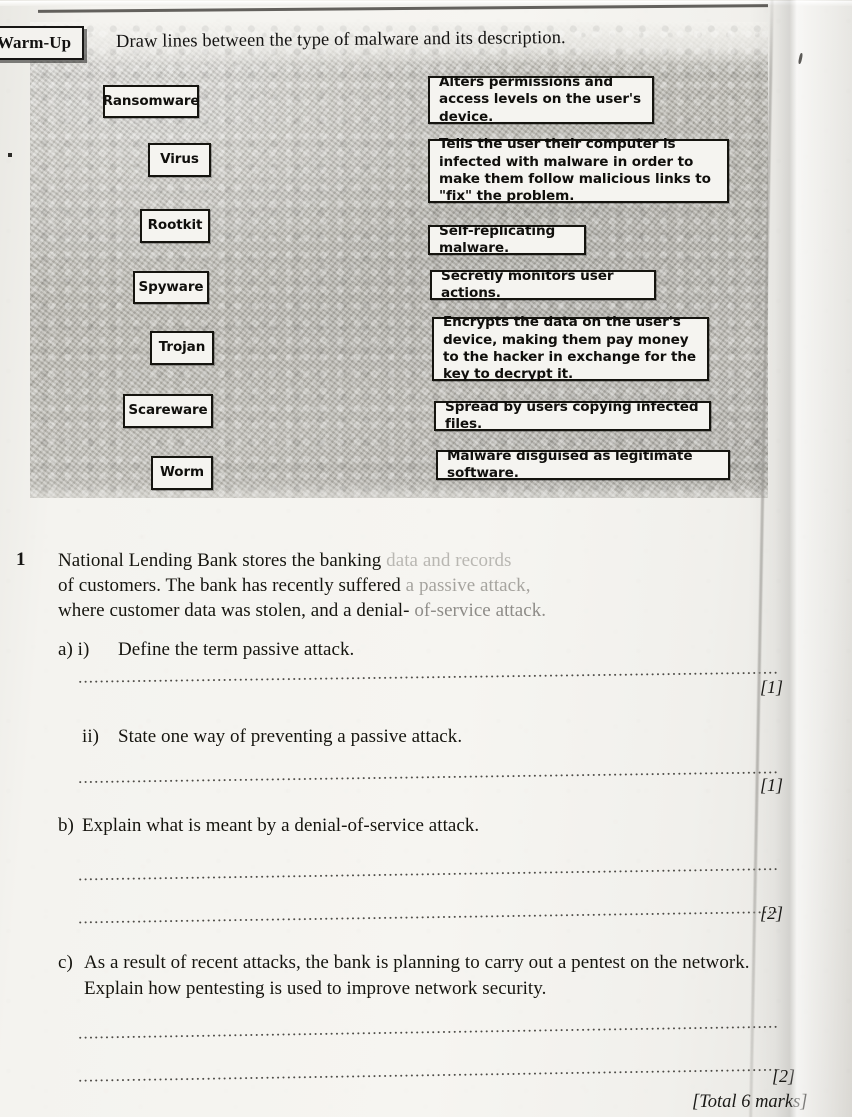  Describe the element at coordinates (91, 736) in the screenshot. I see `question-part-label-a-ii: ii)` at that location.